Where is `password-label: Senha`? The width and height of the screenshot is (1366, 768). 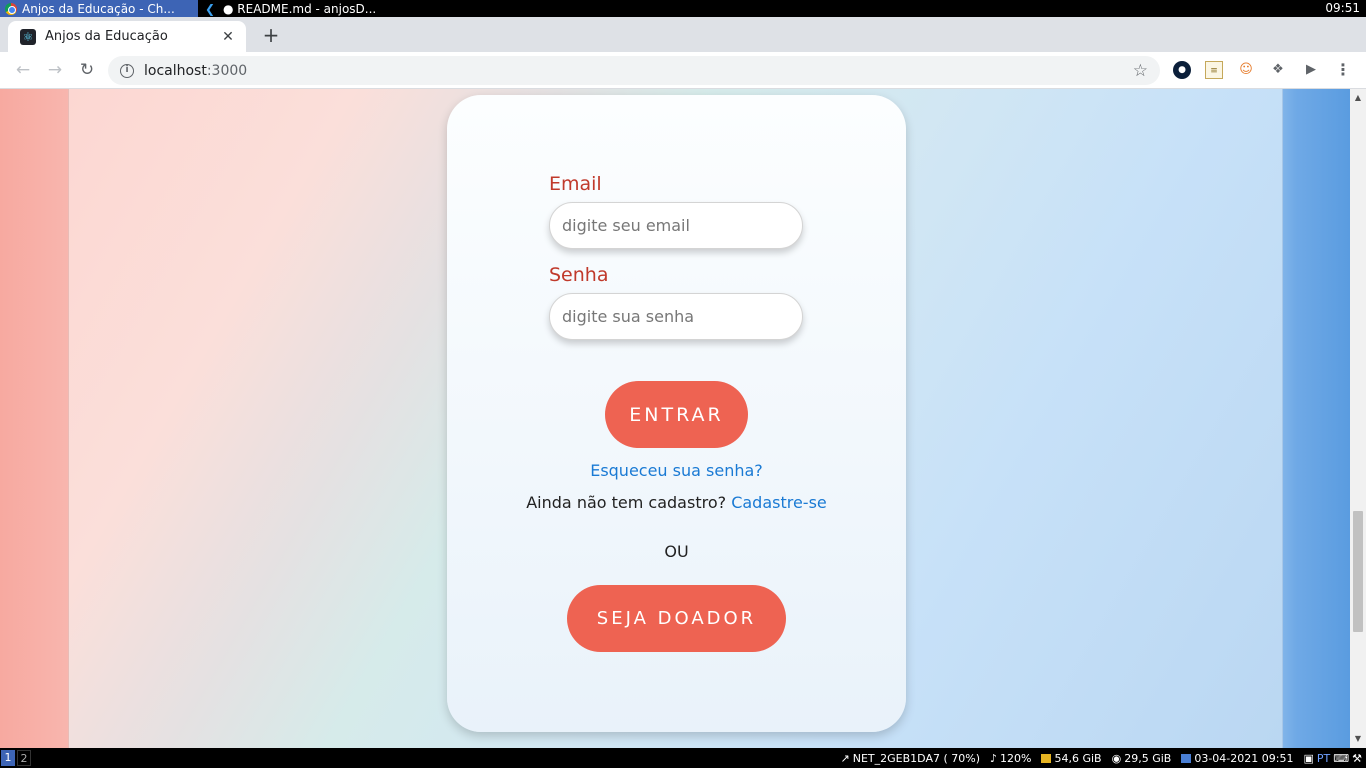 password-label: Senha is located at coordinates (579, 275).